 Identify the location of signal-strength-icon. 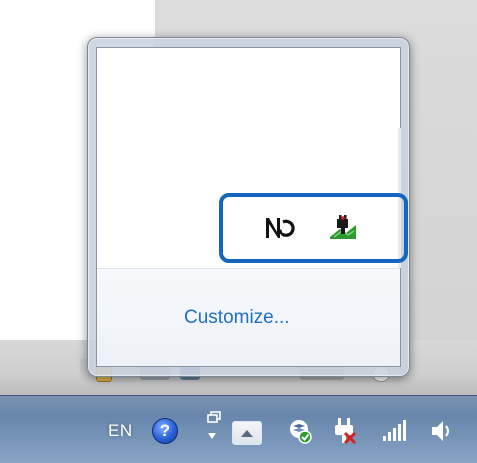
(395, 431).